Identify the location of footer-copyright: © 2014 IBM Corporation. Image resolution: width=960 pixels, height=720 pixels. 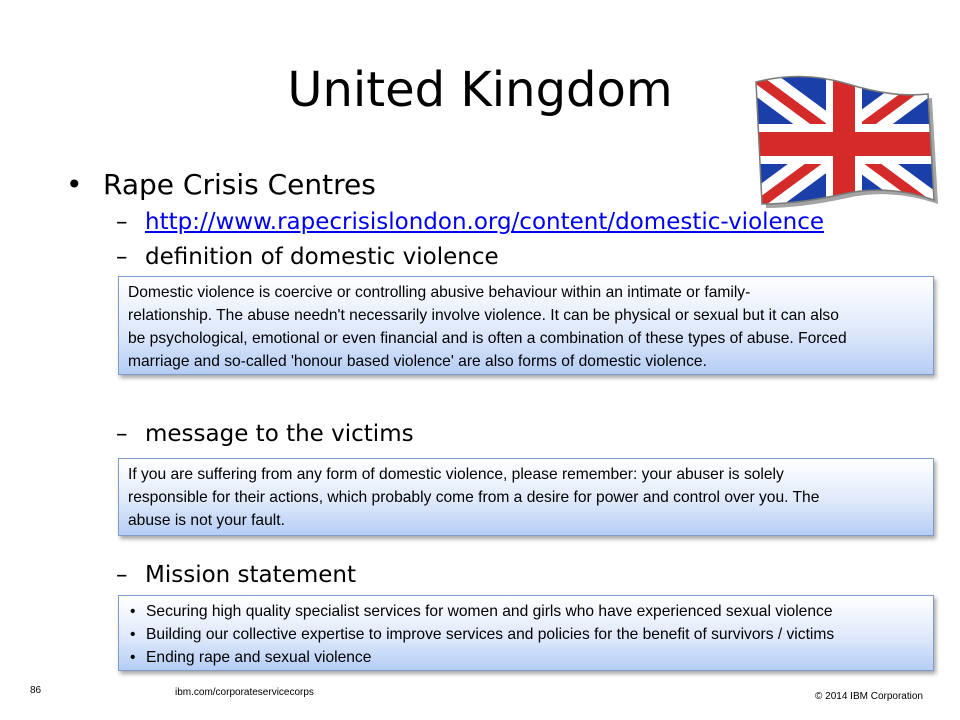
(869, 696).